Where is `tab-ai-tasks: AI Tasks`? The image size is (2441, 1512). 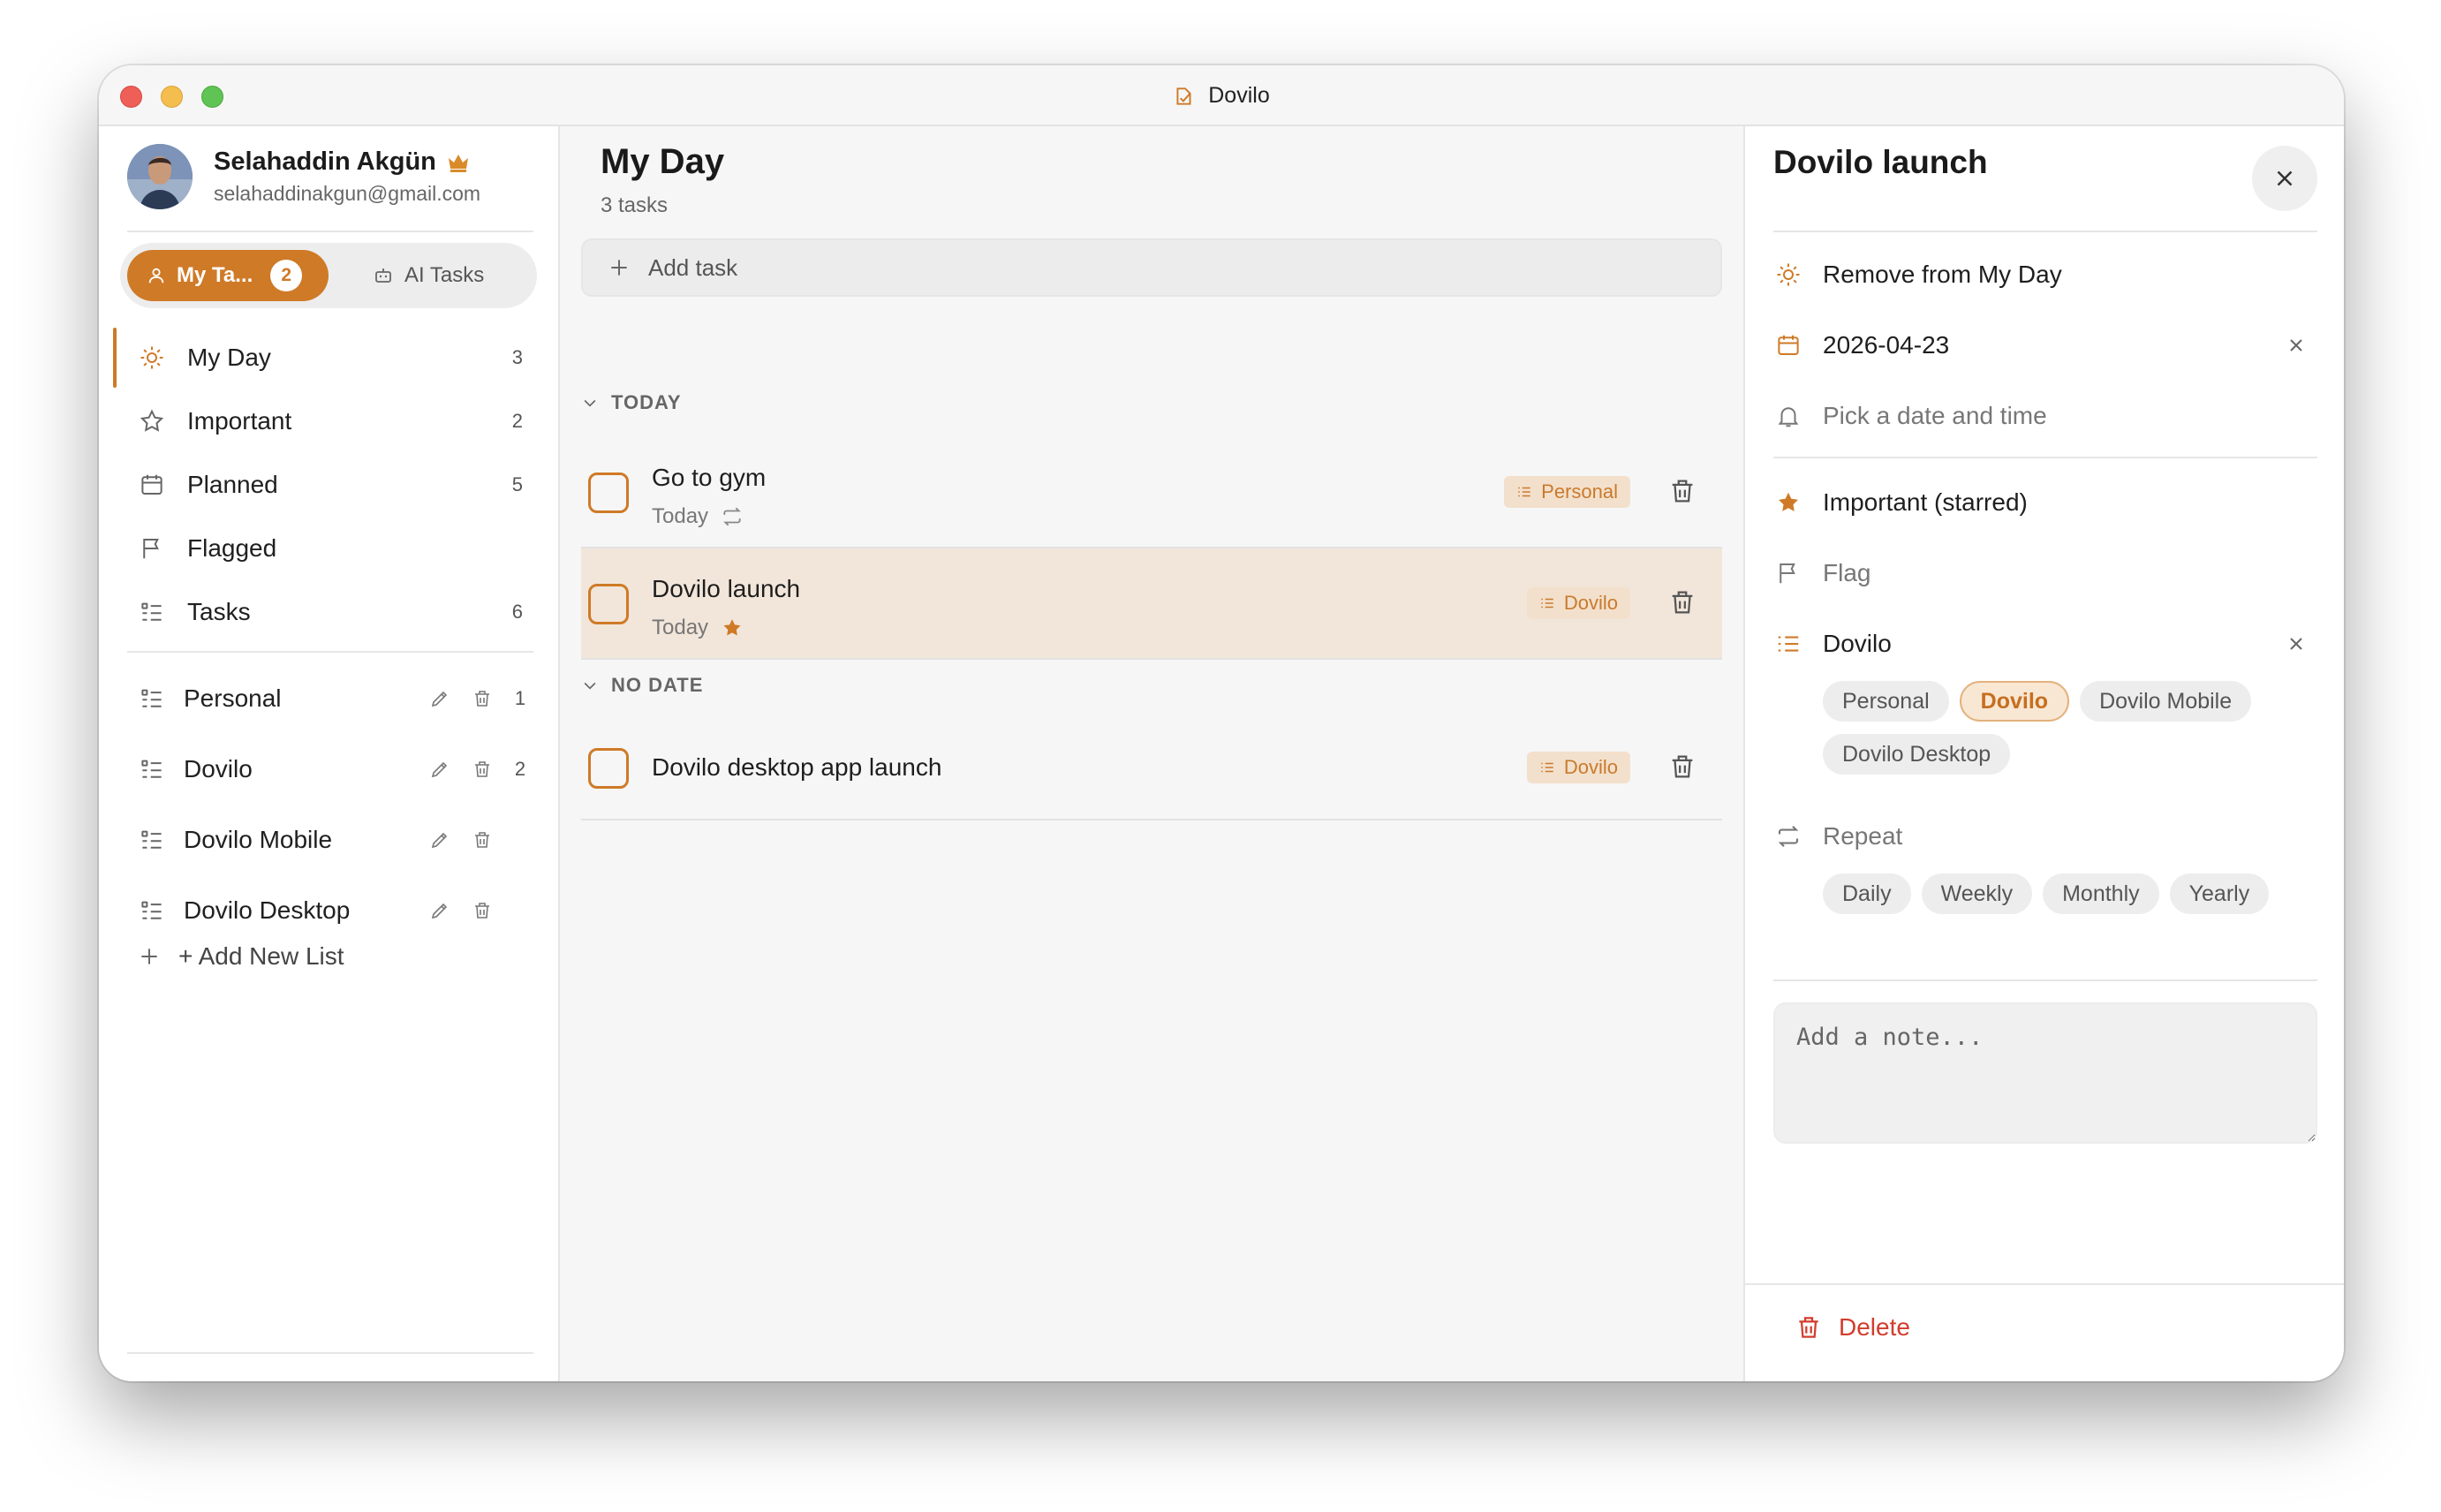 tab-ai-tasks: AI Tasks is located at coordinates (428, 275).